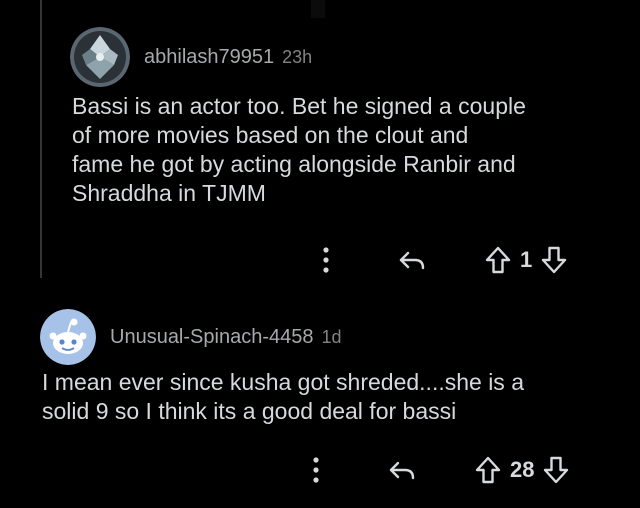 The height and width of the screenshot is (508, 640). Describe the element at coordinates (41, 139) in the screenshot. I see `thread-line` at that location.